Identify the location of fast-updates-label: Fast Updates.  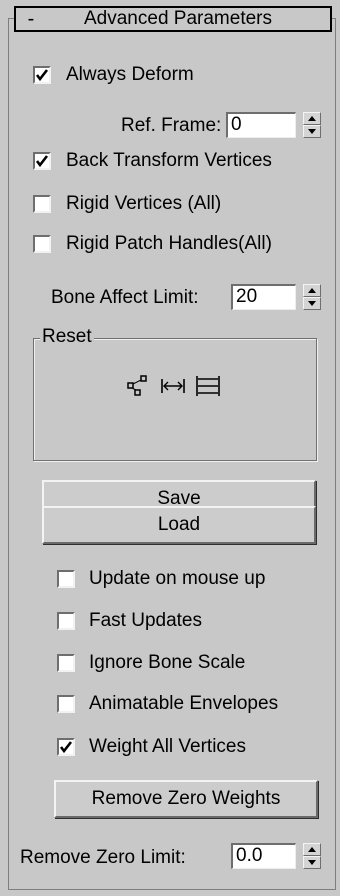
(145, 620).